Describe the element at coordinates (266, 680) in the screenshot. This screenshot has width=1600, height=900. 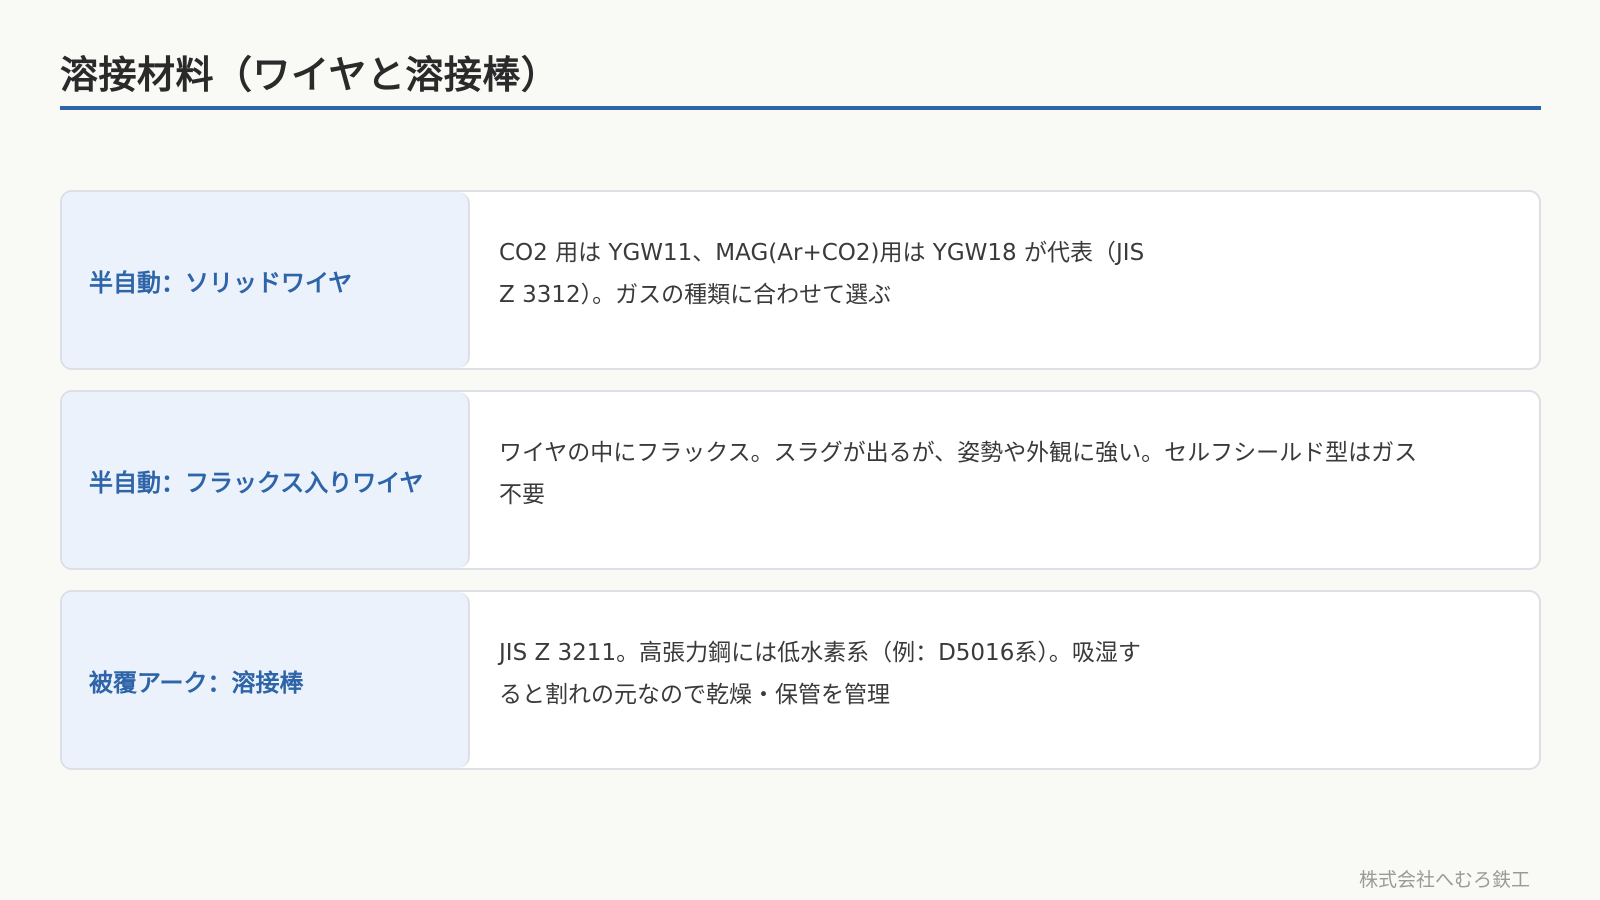
I see `material-label: 被覆アーク：溶接棒` at that location.